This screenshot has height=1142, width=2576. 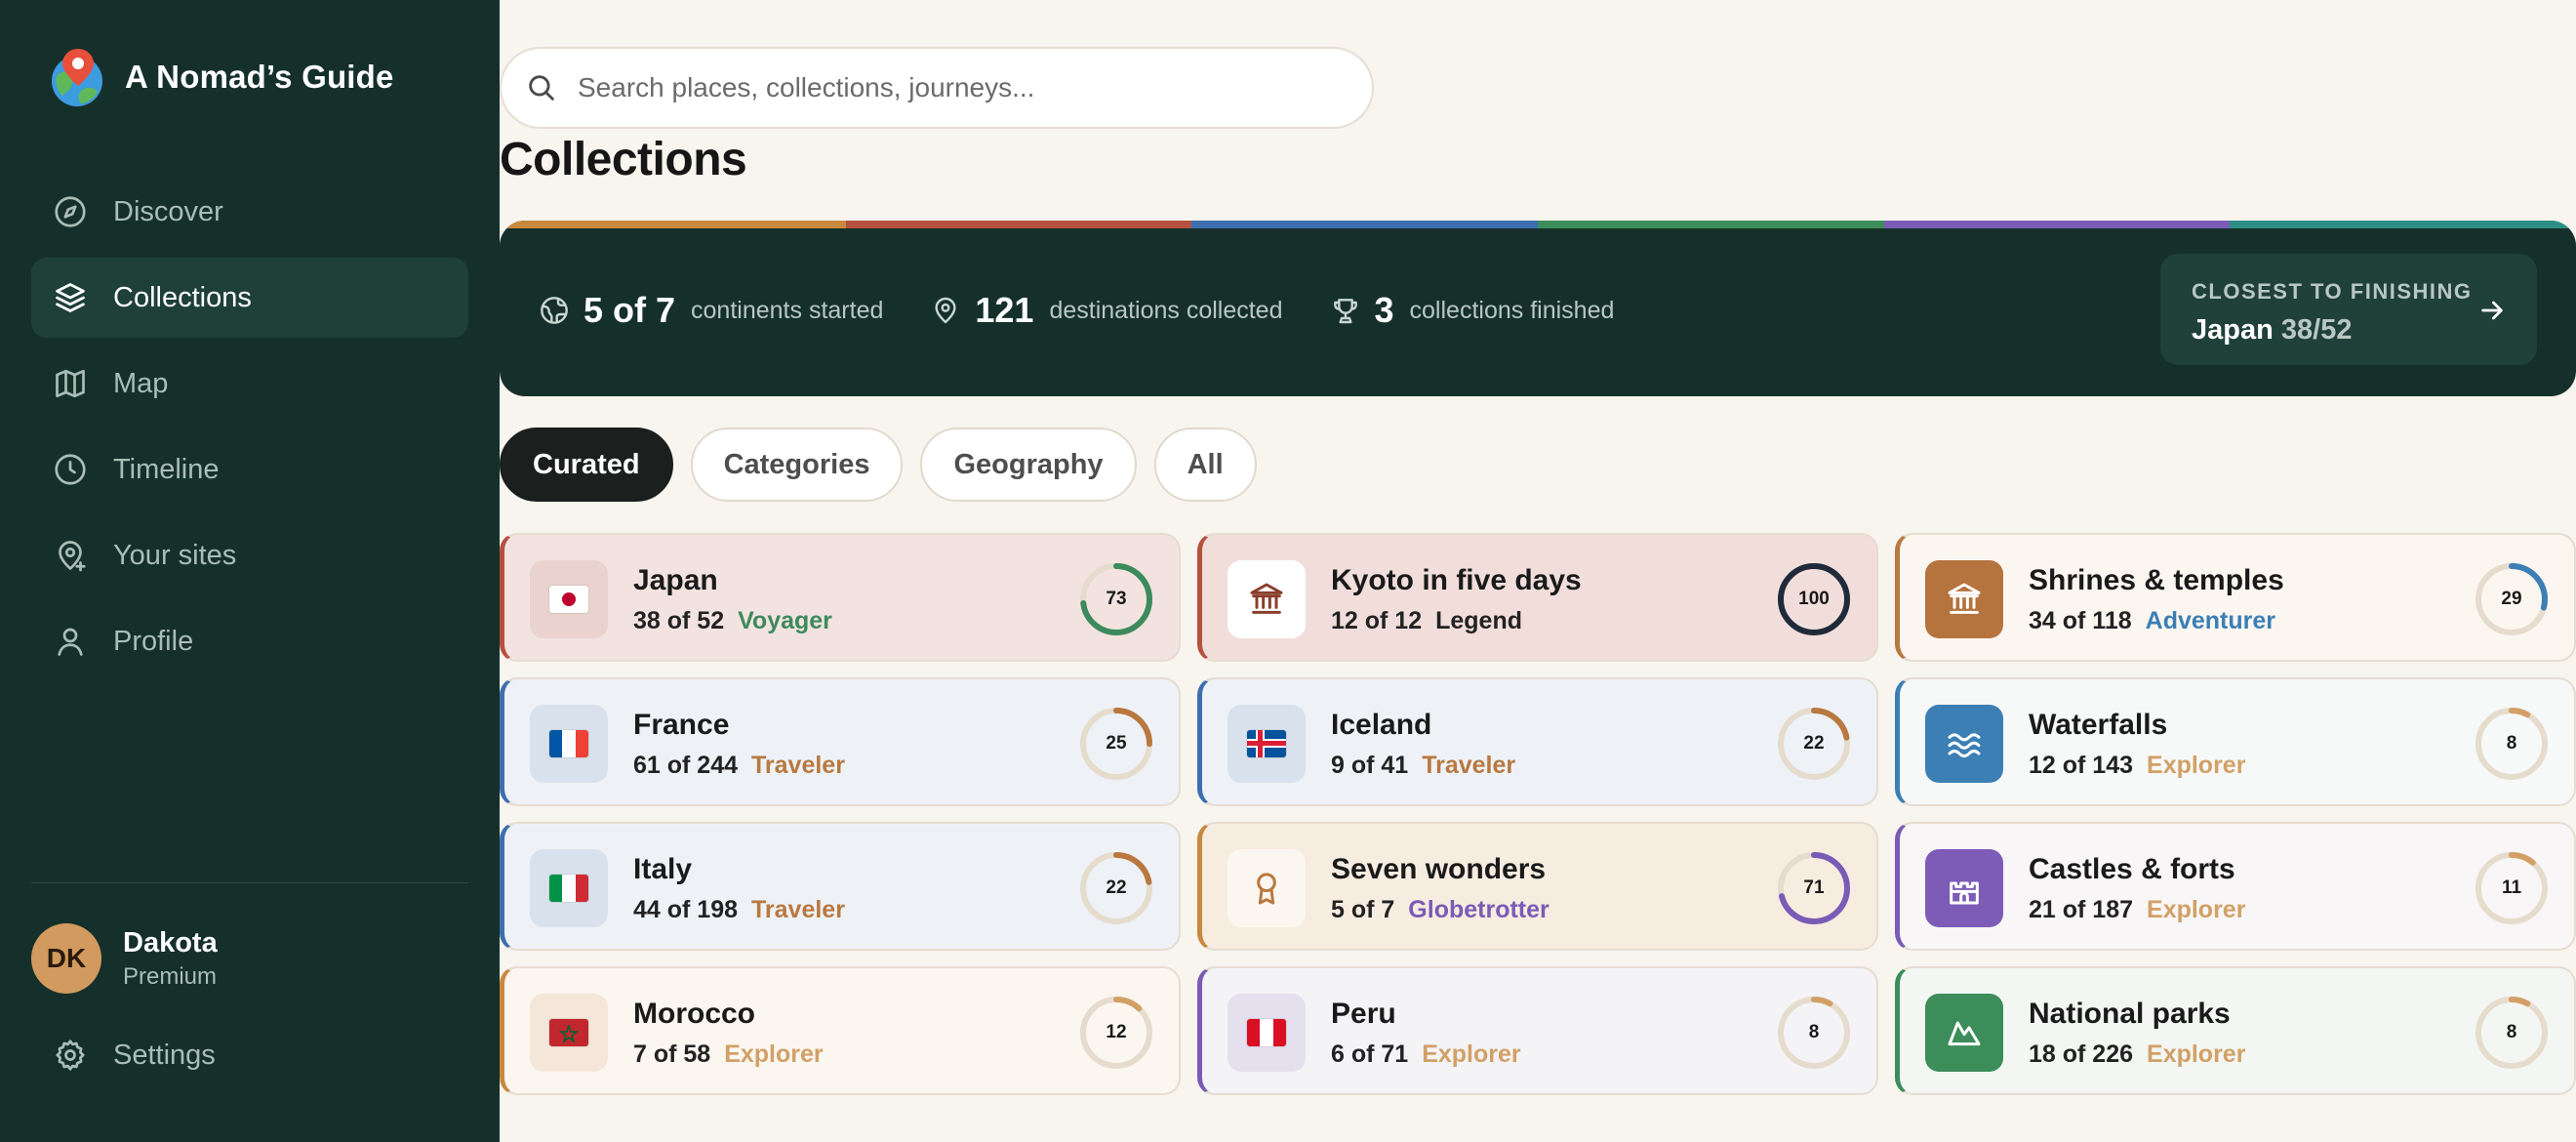 I want to click on tab-categories: Categories, so click(x=797, y=465).